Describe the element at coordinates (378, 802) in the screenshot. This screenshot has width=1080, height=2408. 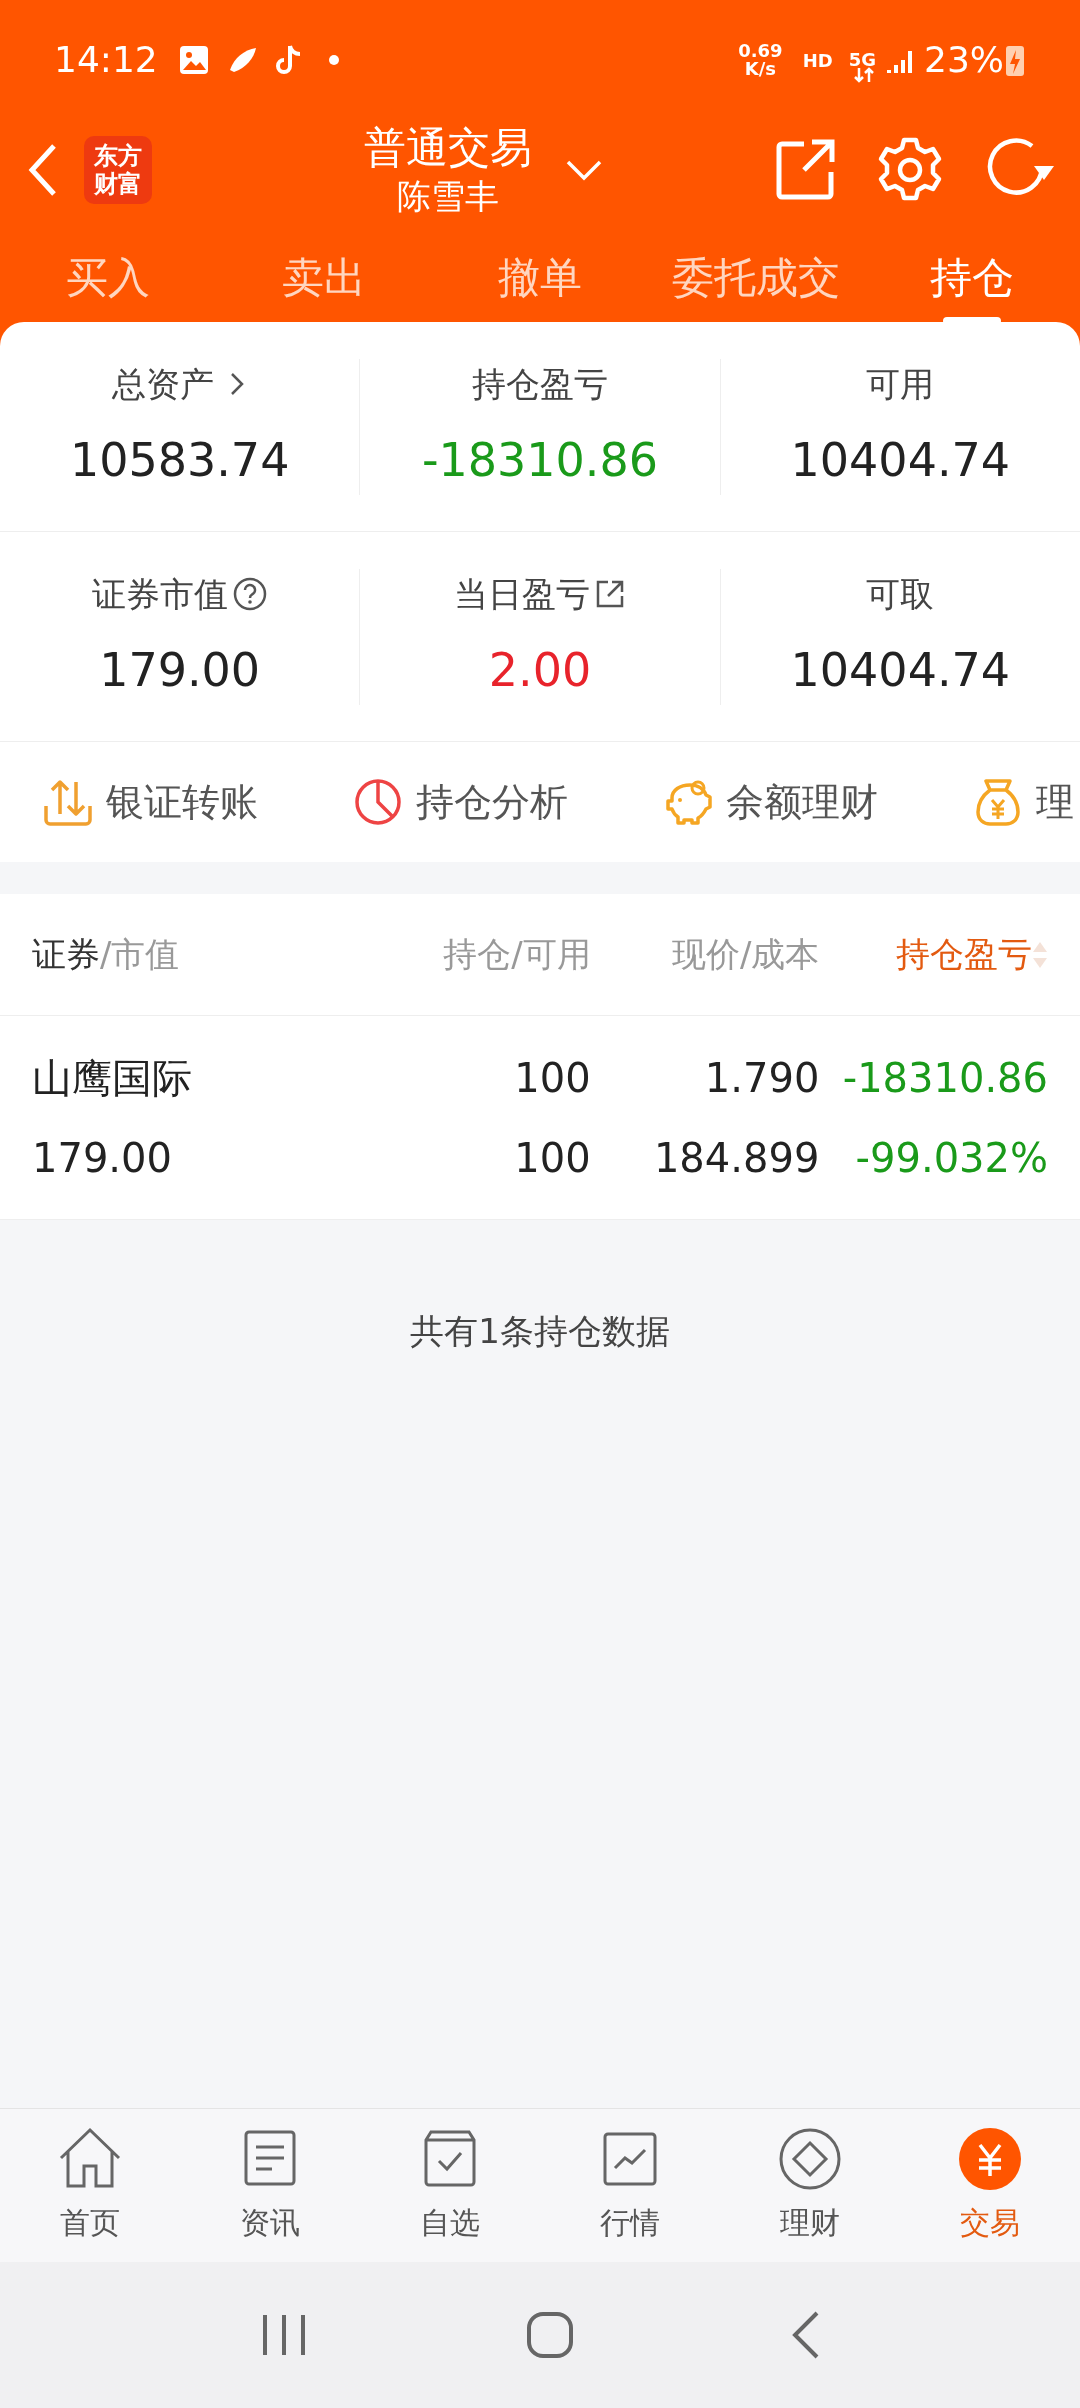
I see `pie-chart-icon` at that location.